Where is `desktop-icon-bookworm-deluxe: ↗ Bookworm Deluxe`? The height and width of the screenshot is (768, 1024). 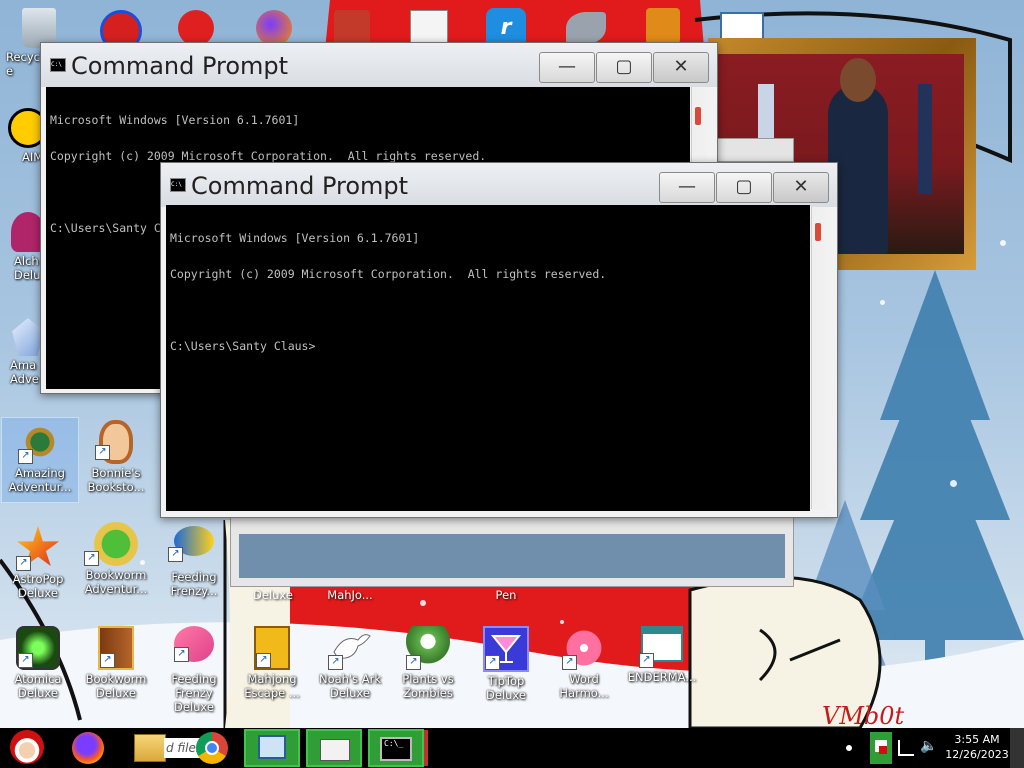 desktop-icon-bookworm-deluxe: ↗ Bookworm Deluxe is located at coordinates (116, 663).